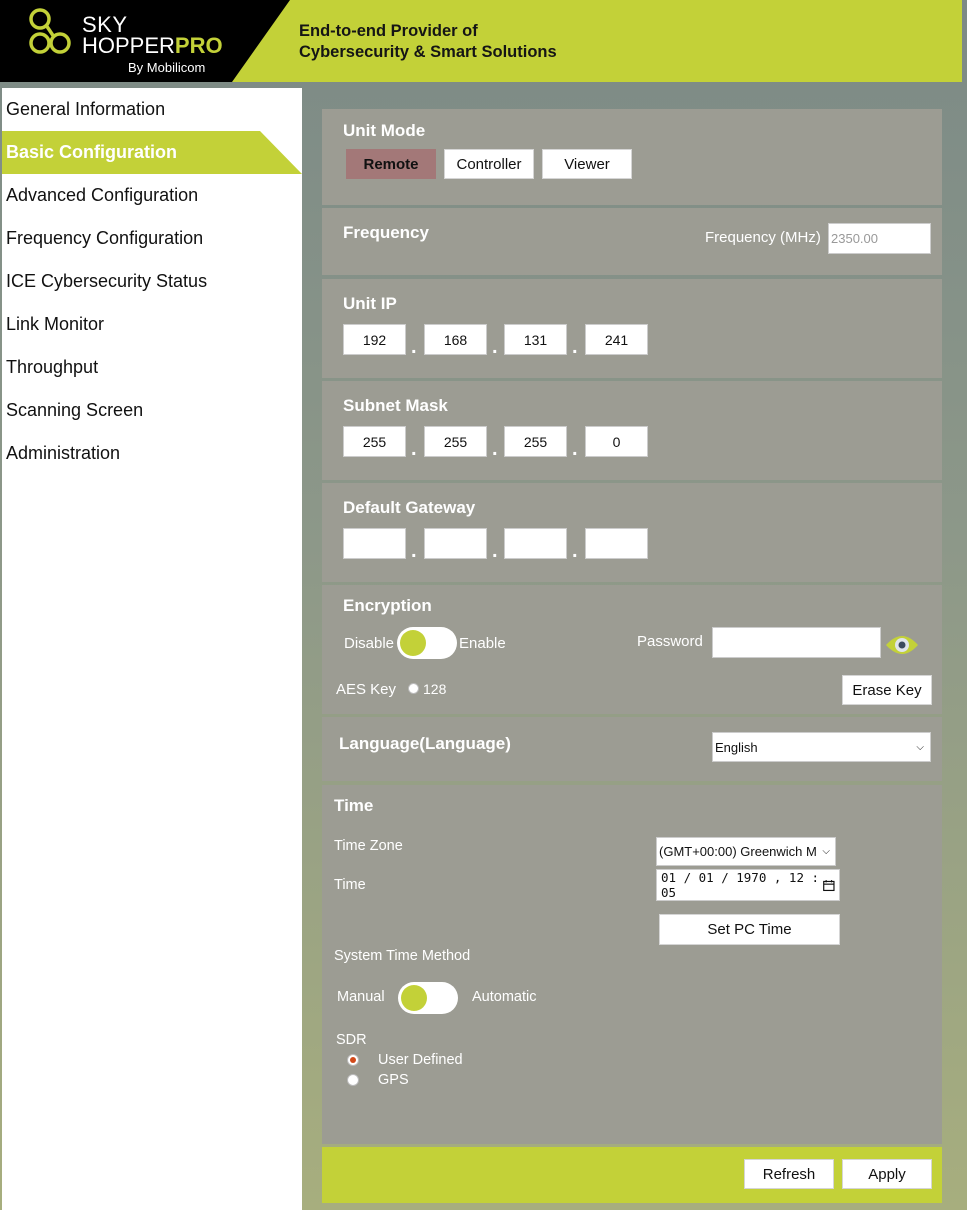  What do you see at coordinates (738, 851) in the screenshot?
I see `time-zone-value: (GMT+00:00) Greenwich M` at bounding box center [738, 851].